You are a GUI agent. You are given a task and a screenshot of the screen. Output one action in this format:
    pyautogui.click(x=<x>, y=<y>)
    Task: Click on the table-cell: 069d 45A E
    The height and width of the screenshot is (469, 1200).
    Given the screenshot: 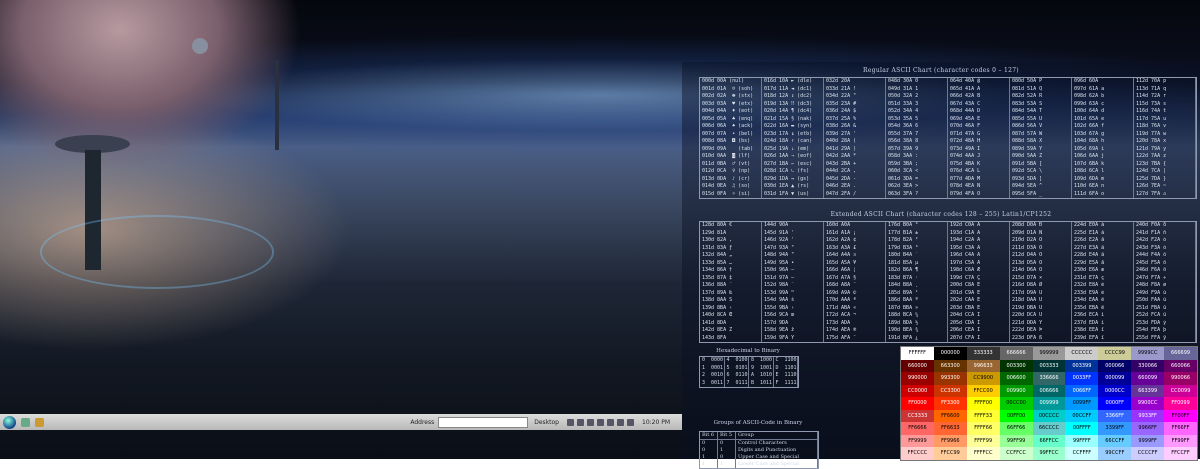 What is the action you would take?
    pyautogui.click(x=965, y=118)
    